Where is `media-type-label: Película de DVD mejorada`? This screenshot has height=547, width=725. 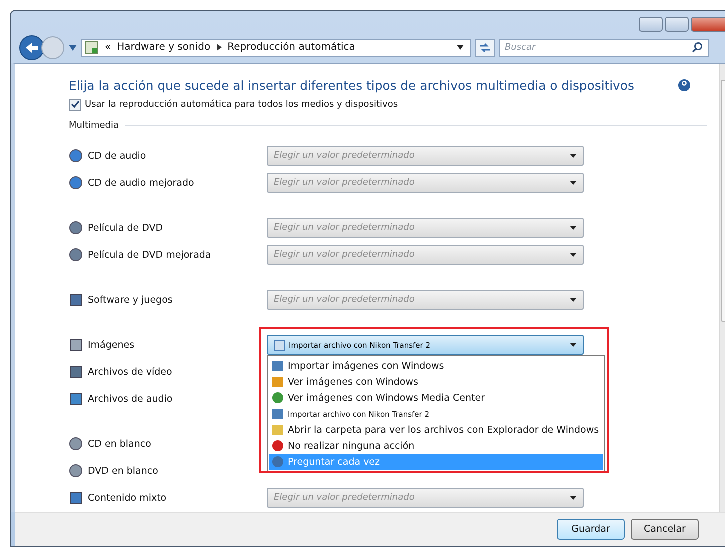 media-type-label: Película de DVD mejorada is located at coordinates (150, 255).